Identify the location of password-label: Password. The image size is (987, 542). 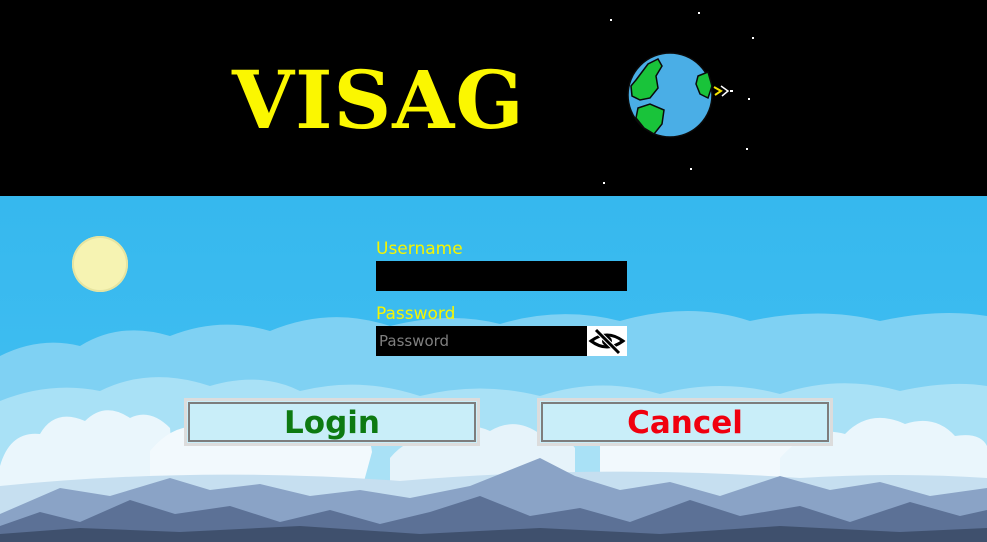
(416, 314).